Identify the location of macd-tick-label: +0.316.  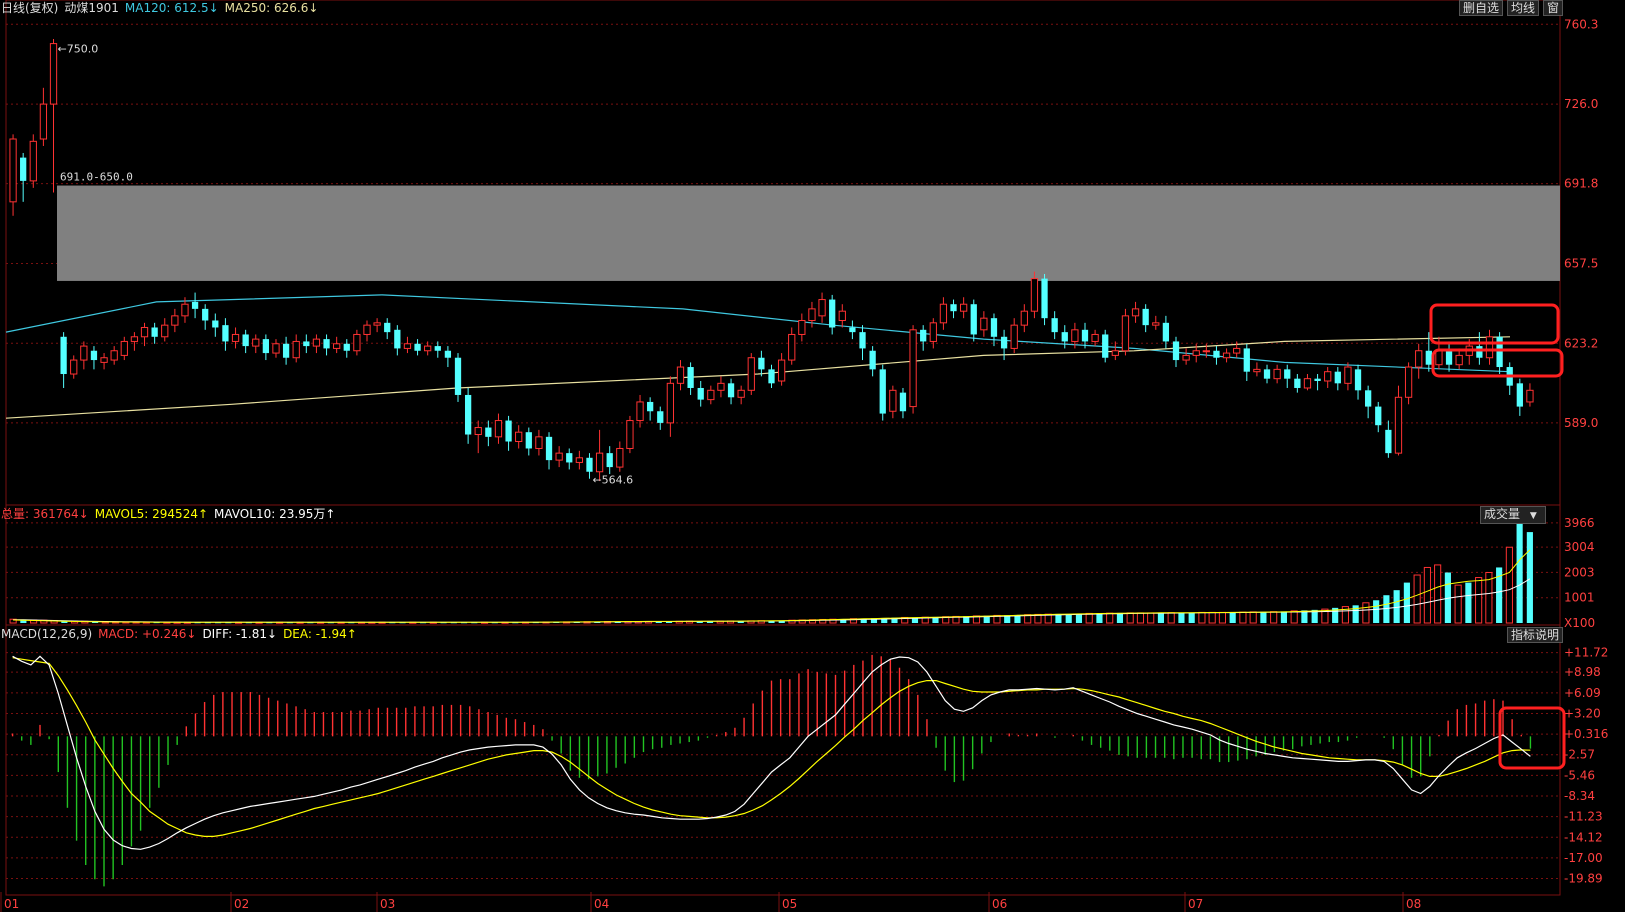
(1586, 734).